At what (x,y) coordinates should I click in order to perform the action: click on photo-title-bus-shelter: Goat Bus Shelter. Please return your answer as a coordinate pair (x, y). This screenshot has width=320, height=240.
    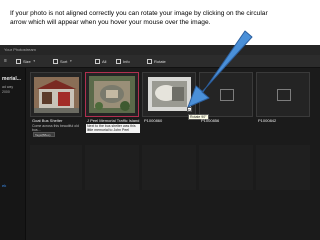
    Looking at the image, I should click on (47, 120).